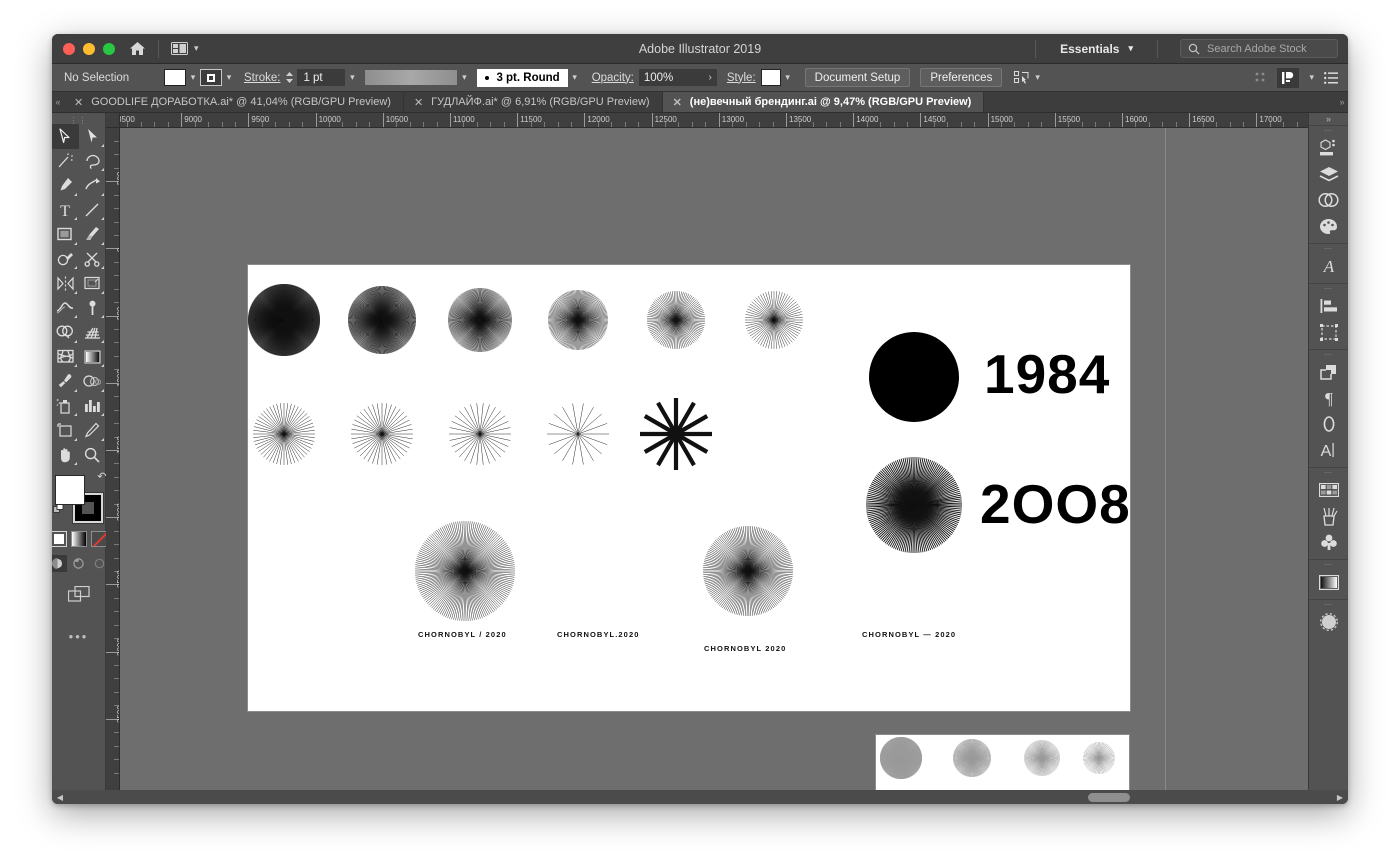  Describe the element at coordinates (1329, 424) in the screenshot. I see `appearance-panel-icon` at that location.